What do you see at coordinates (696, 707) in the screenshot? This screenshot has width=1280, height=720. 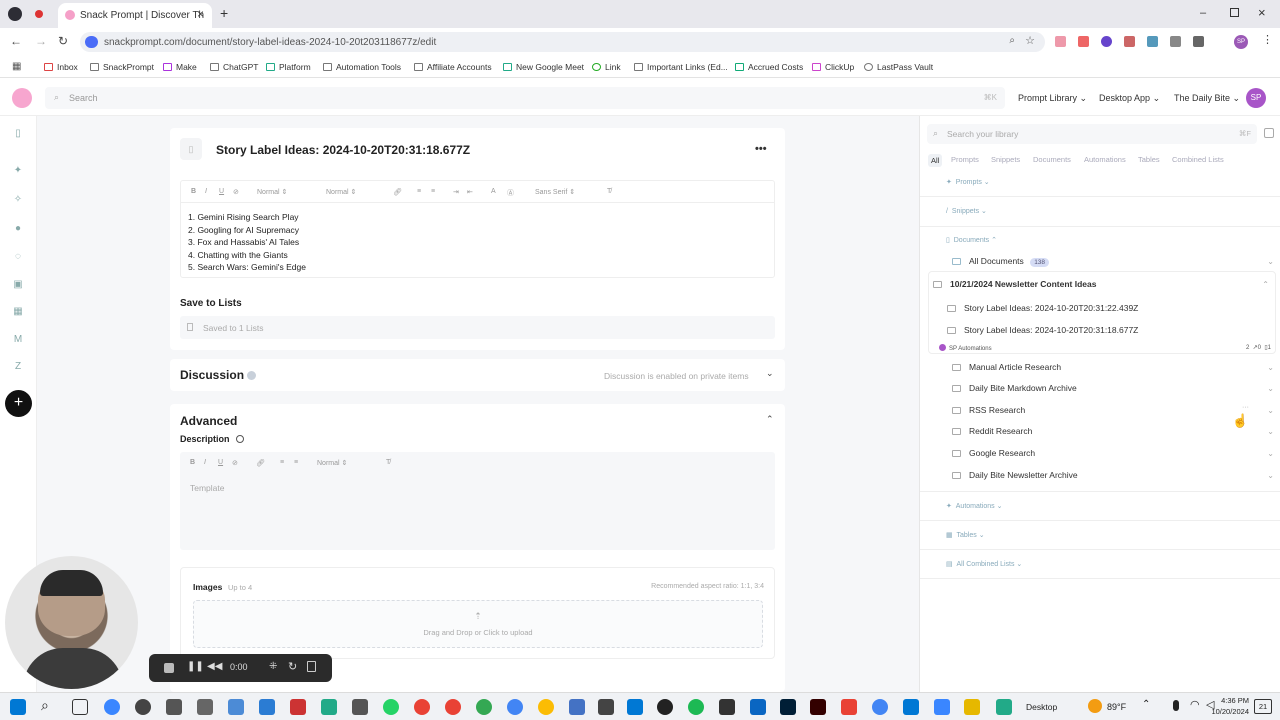 I see `spotify-icon` at bounding box center [696, 707].